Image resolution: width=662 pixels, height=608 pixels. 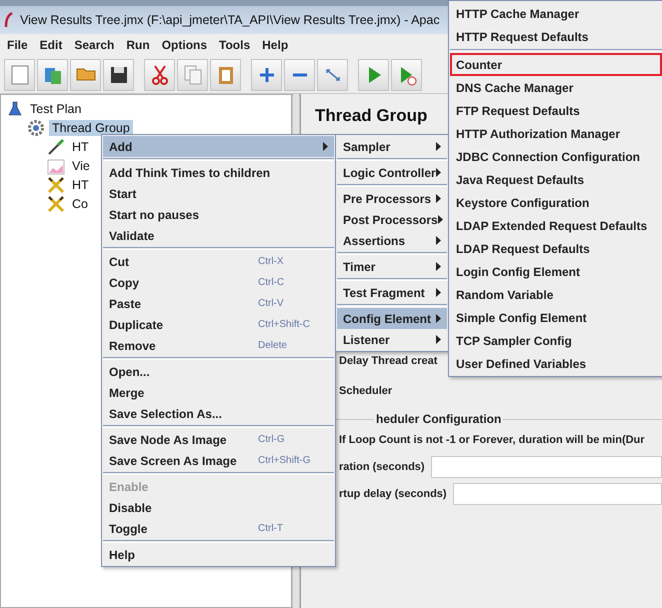 What do you see at coordinates (218, 392) in the screenshot?
I see `menu-item: Merge` at bounding box center [218, 392].